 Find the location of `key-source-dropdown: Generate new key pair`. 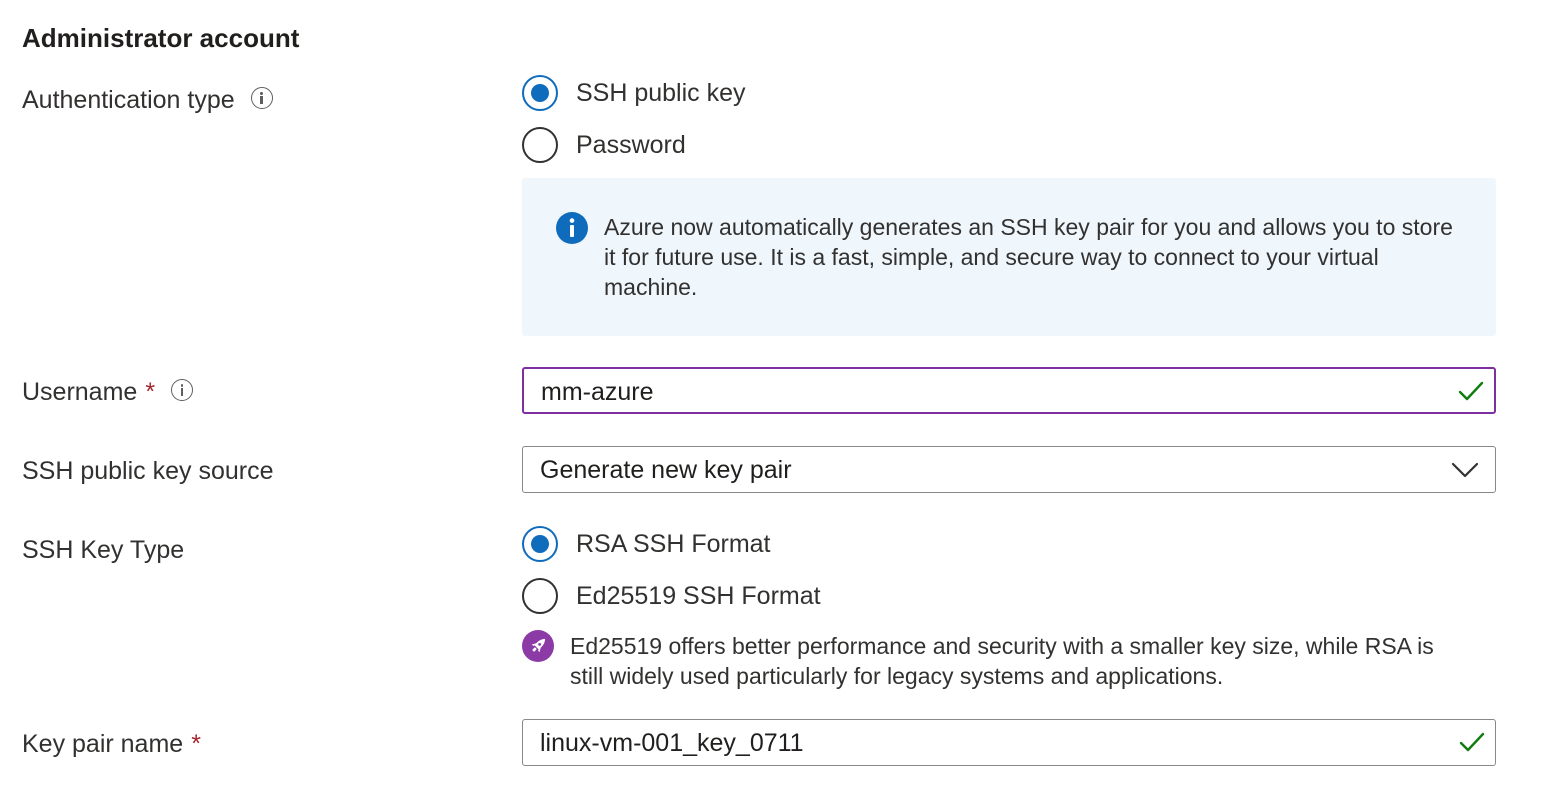

key-source-dropdown: Generate new key pair is located at coordinates (1009, 469).